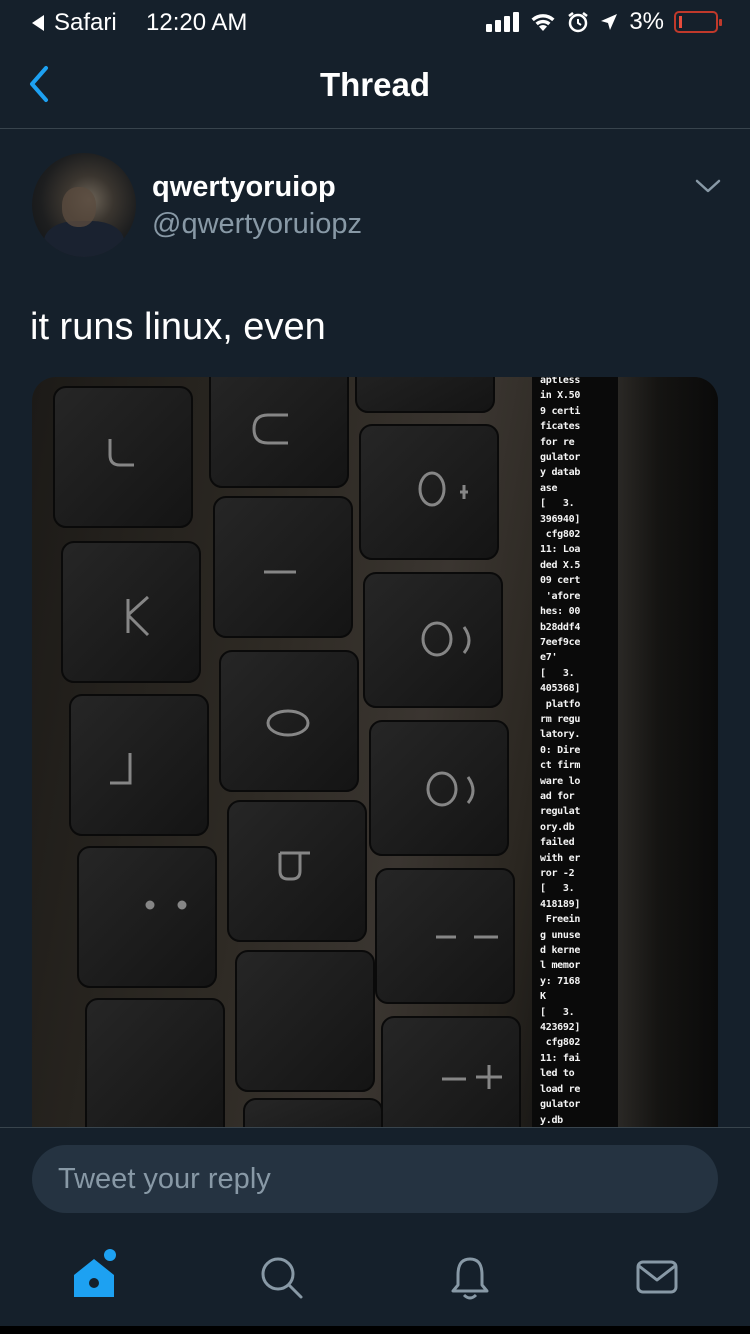 The width and height of the screenshot is (750, 1334). What do you see at coordinates (560, 750) in the screenshot?
I see `terminal-line: 0: Dire` at bounding box center [560, 750].